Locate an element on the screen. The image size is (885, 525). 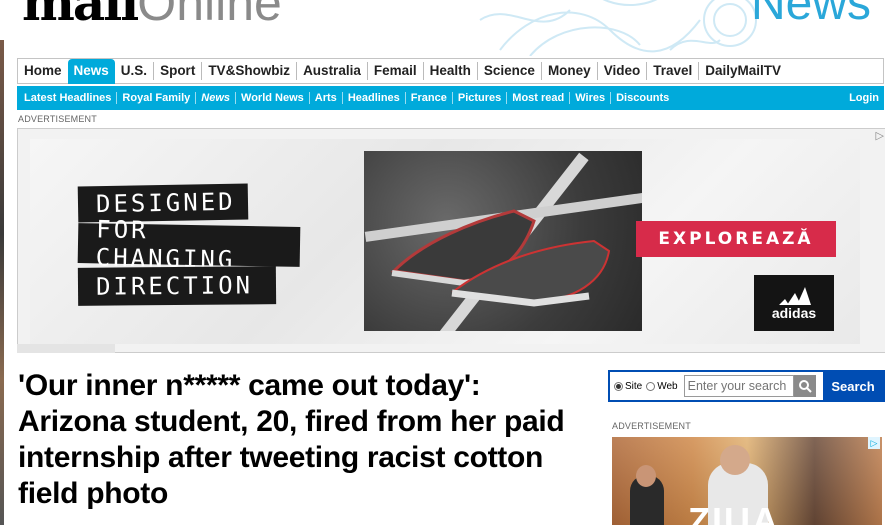
subnav-france: France is located at coordinates (428, 98).